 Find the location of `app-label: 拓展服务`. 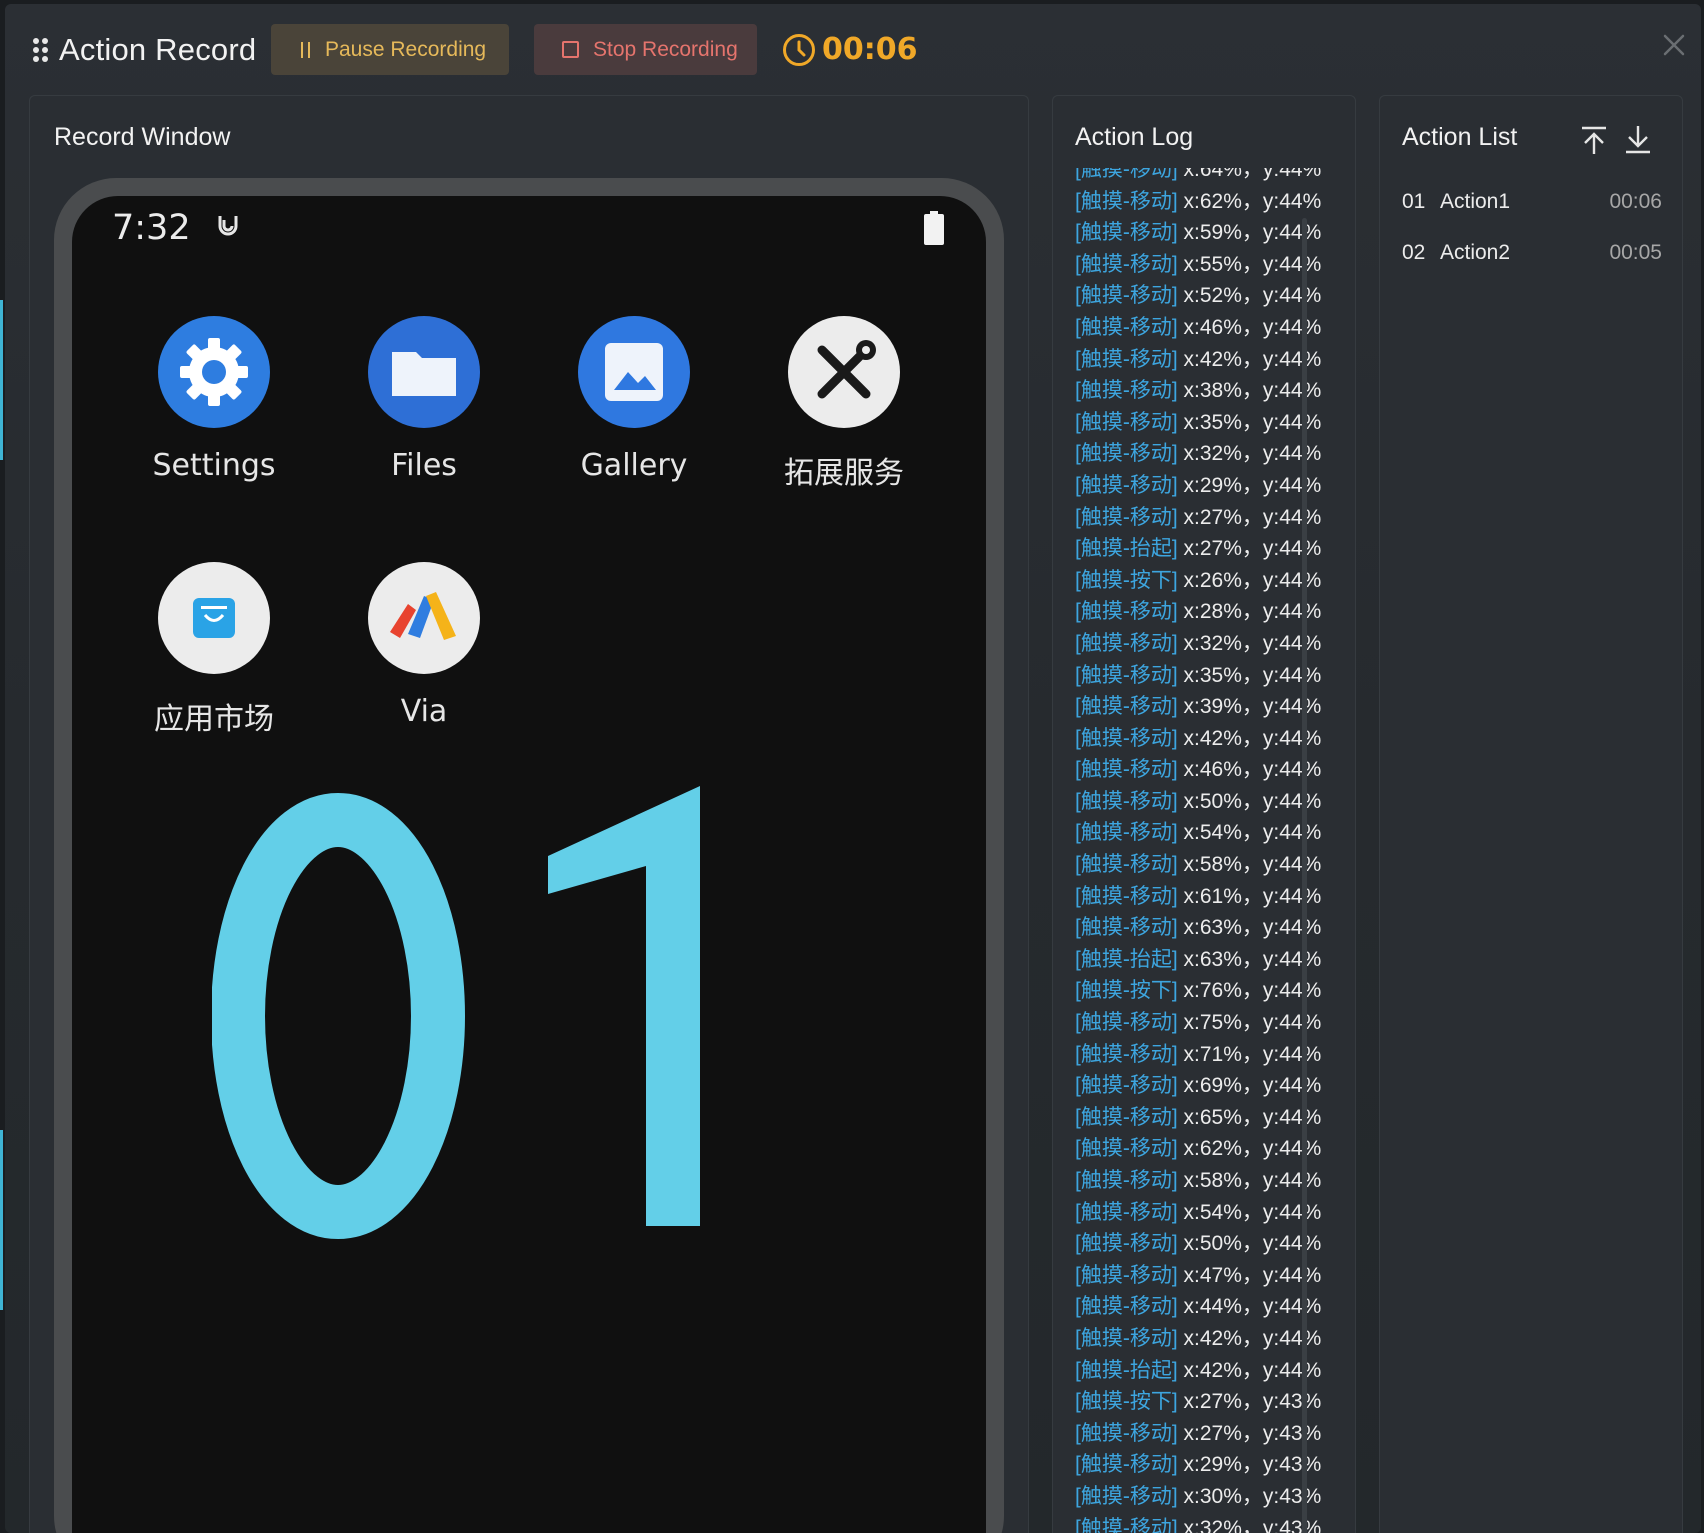

app-label: 拓展服务 is located at coordinates (844, 473).